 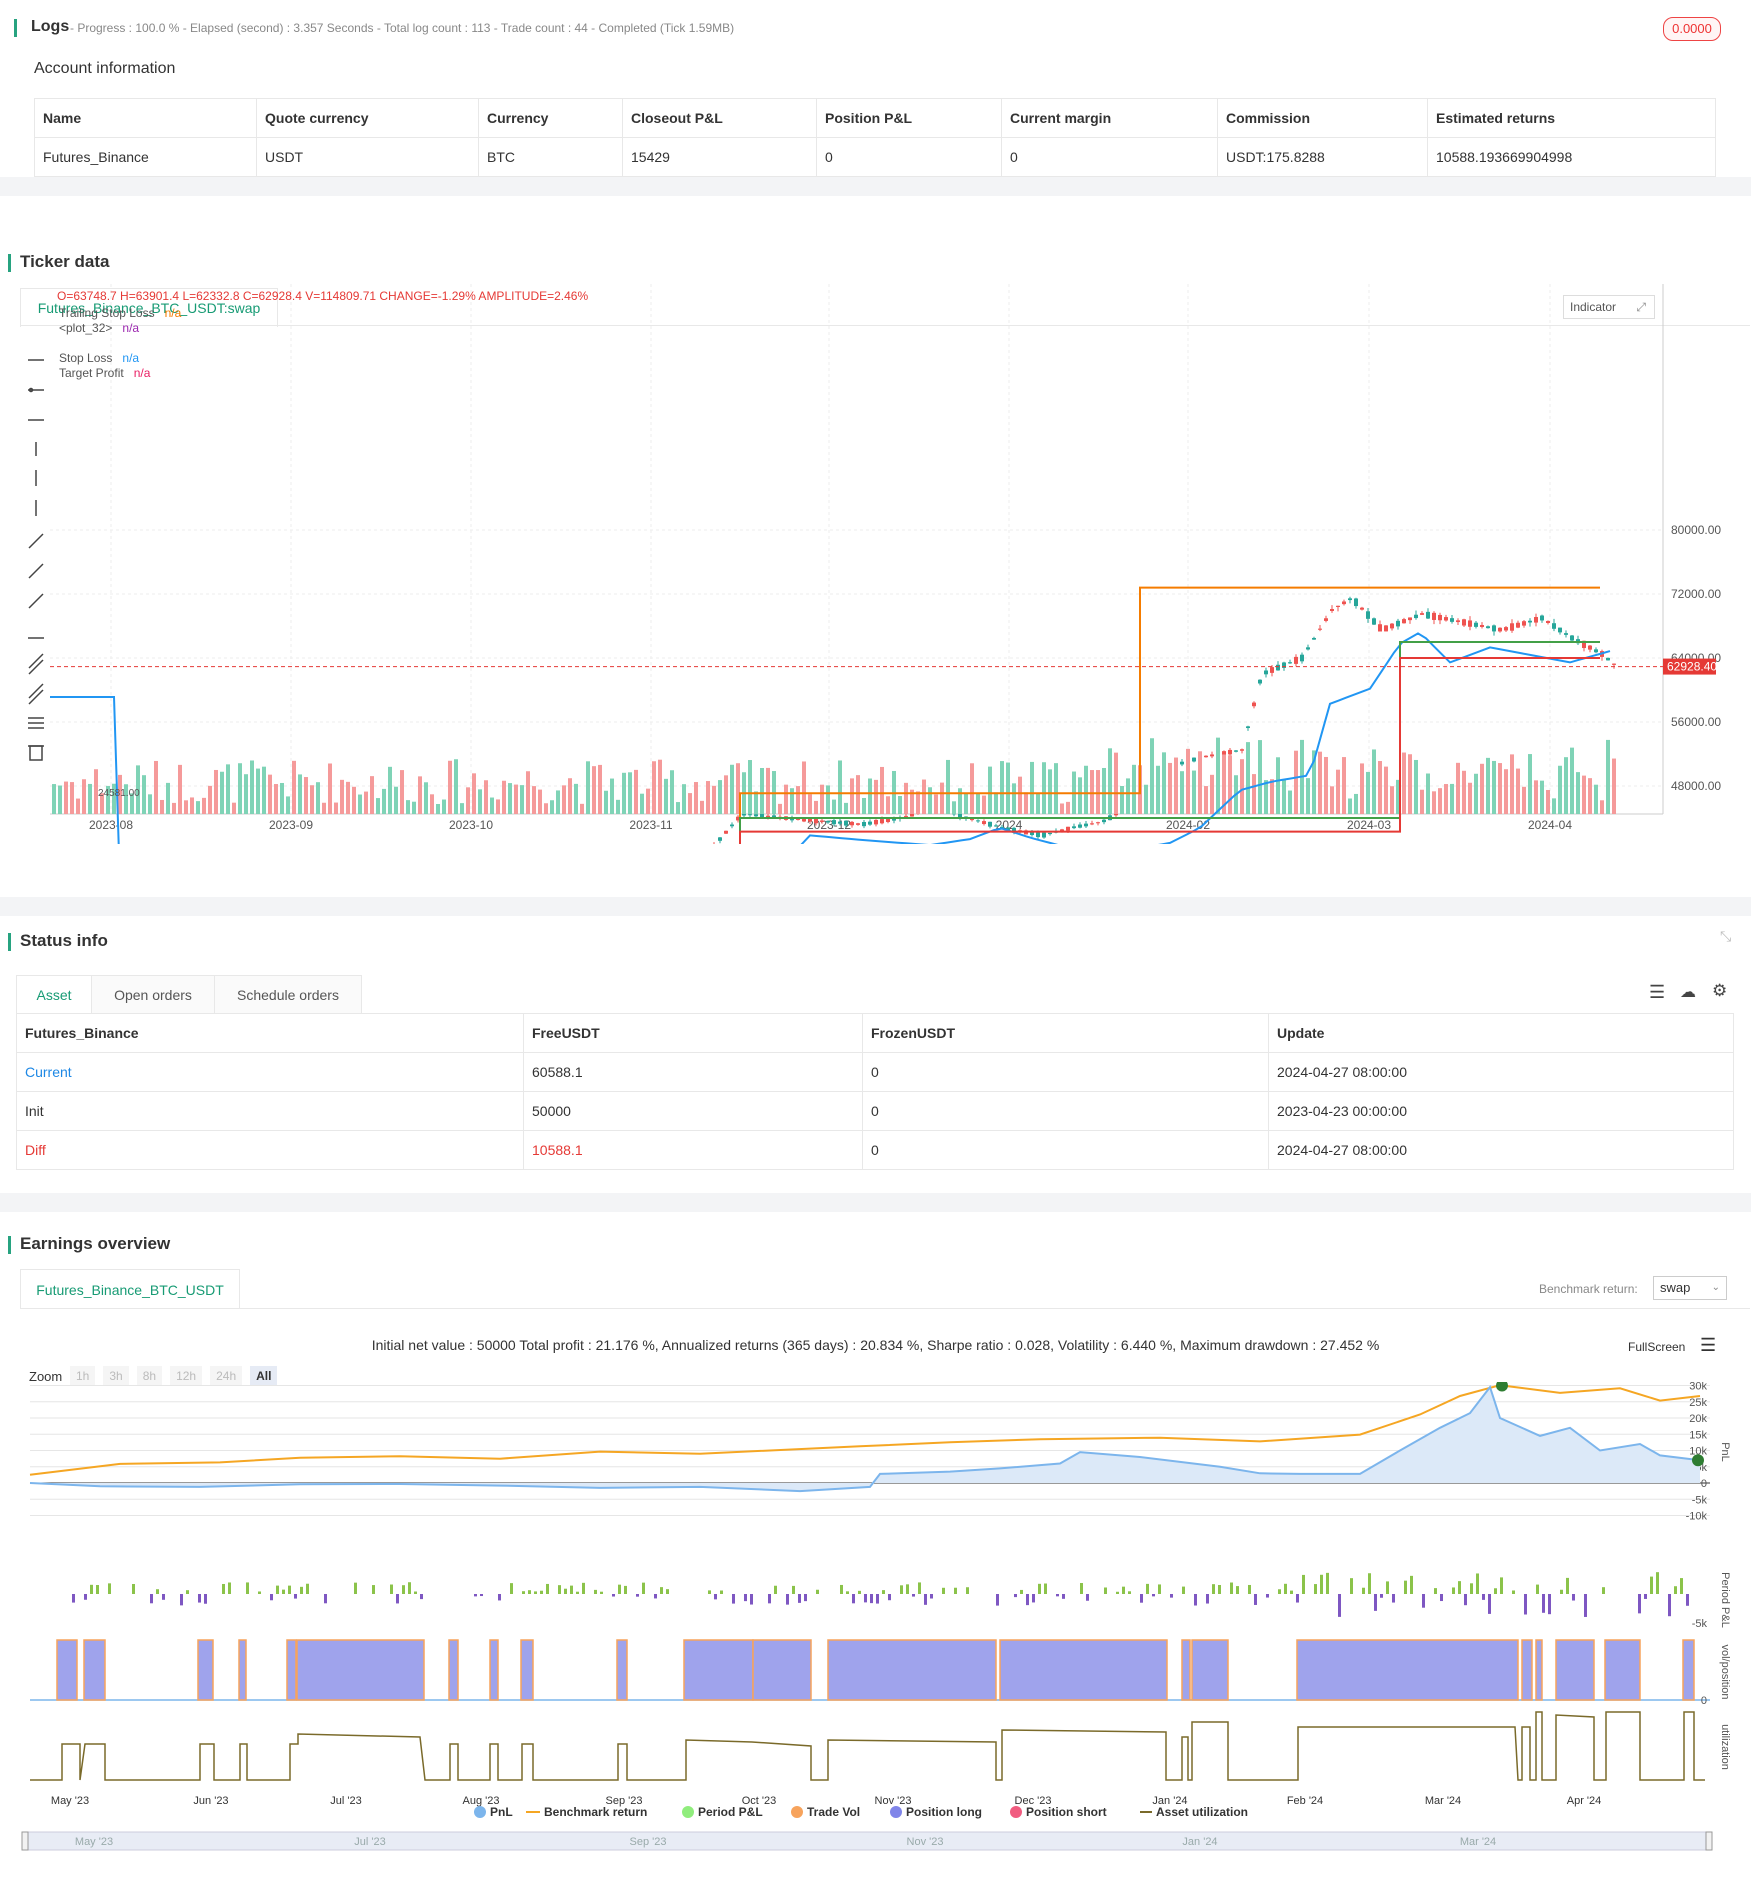 What do you see at coordinates (1692, 29) in the screenshot?
I see `profit-badge: 0.0000` at bounding box center [1692, 29].